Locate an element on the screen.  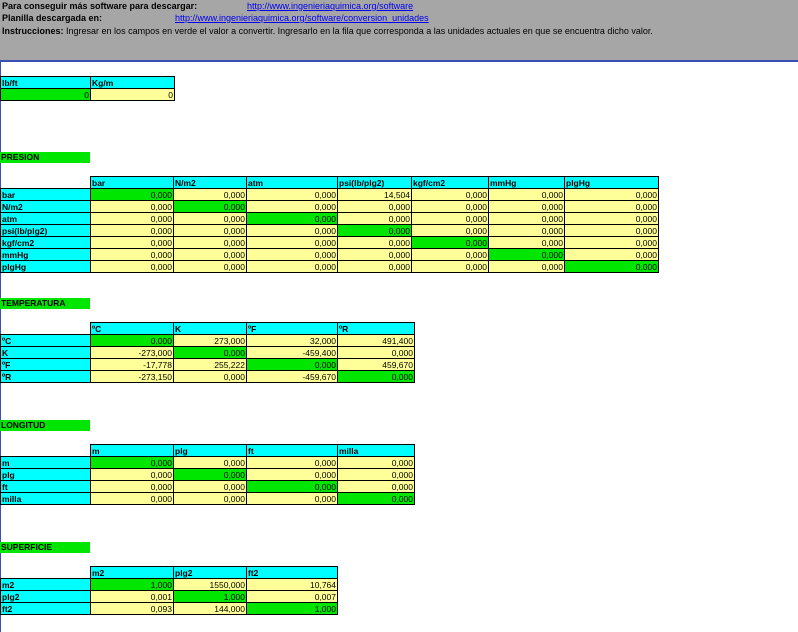
temperatura-value-cell: -459,400 is located at coordinates (292, 352).